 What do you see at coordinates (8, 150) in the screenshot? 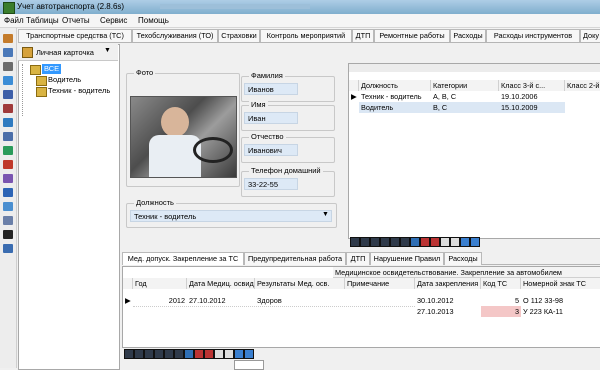
I see `calendar-icon` at bounding box center [8, 150].